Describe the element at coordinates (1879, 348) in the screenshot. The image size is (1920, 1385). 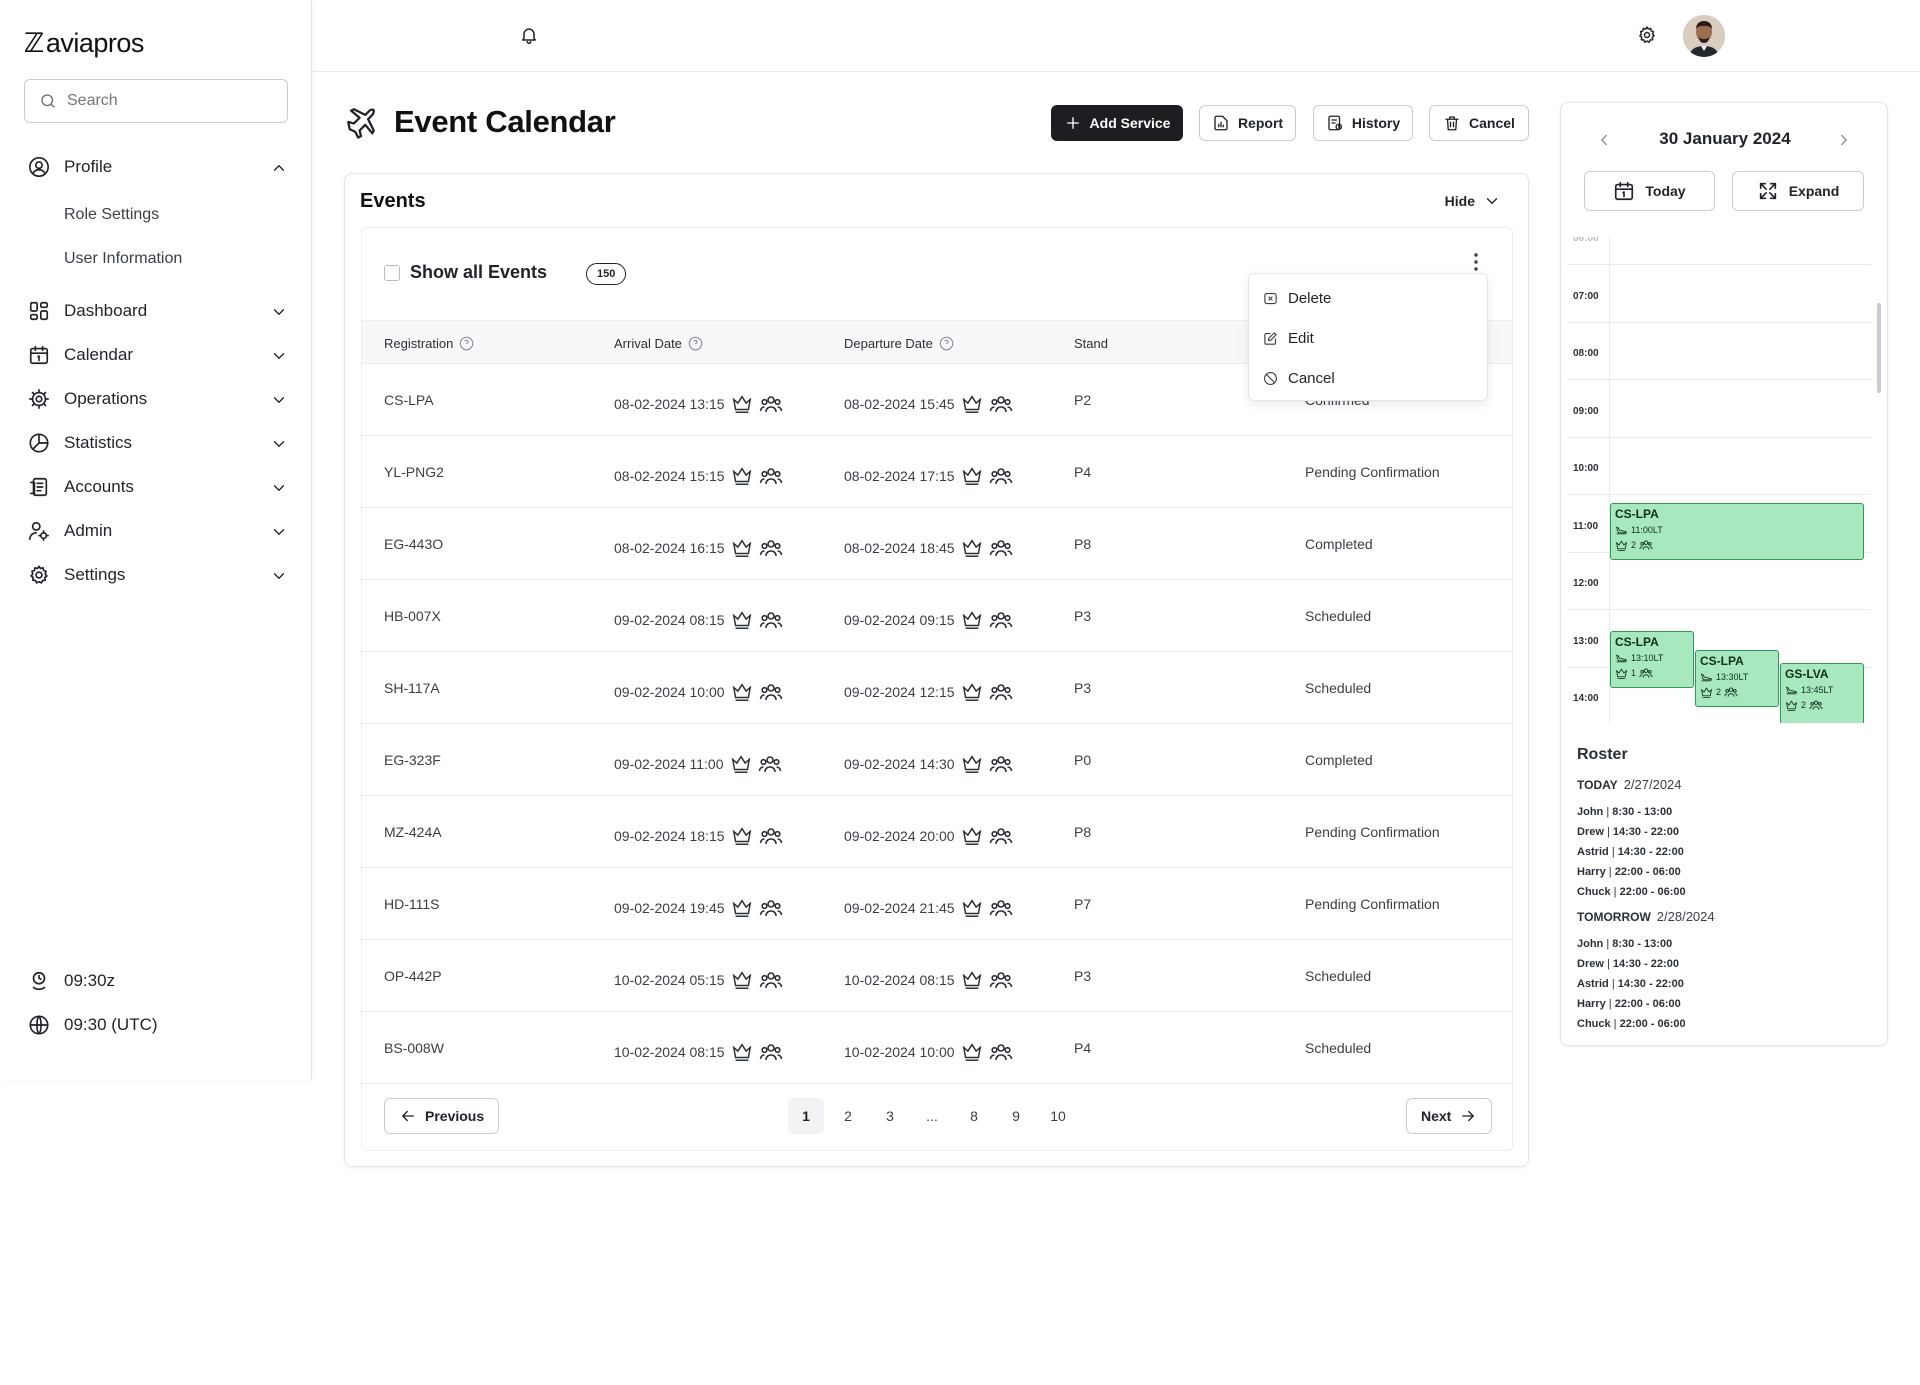
I see `timeline-scrollbar` at that location.